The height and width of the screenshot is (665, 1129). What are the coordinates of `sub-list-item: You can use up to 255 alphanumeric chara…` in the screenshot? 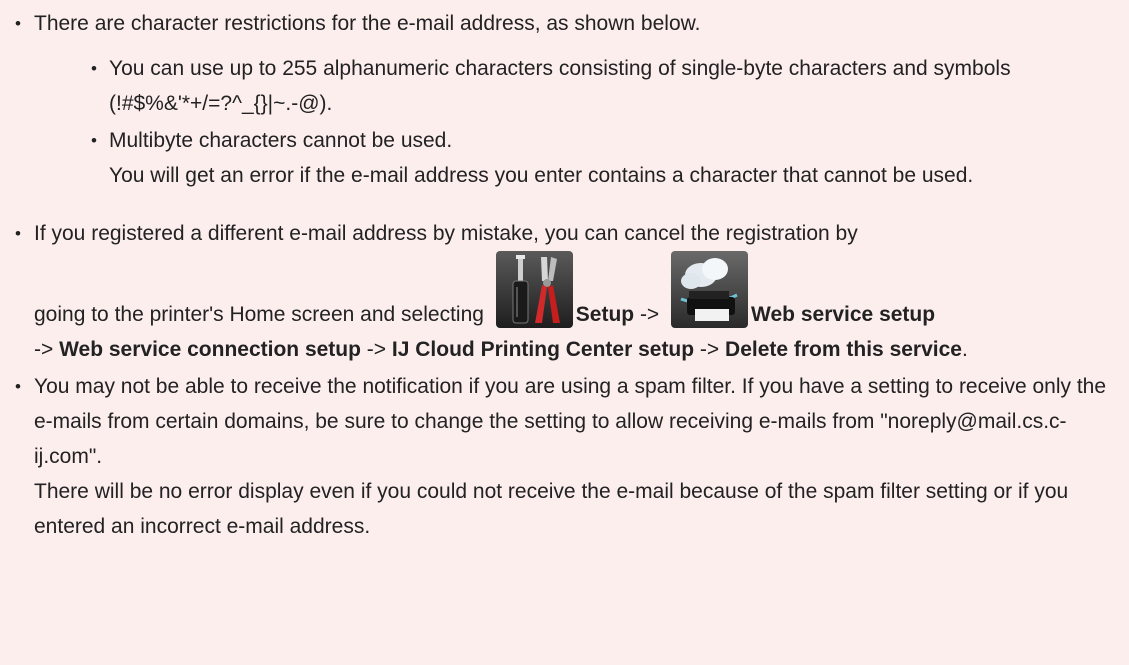 It's located at (596, 86).